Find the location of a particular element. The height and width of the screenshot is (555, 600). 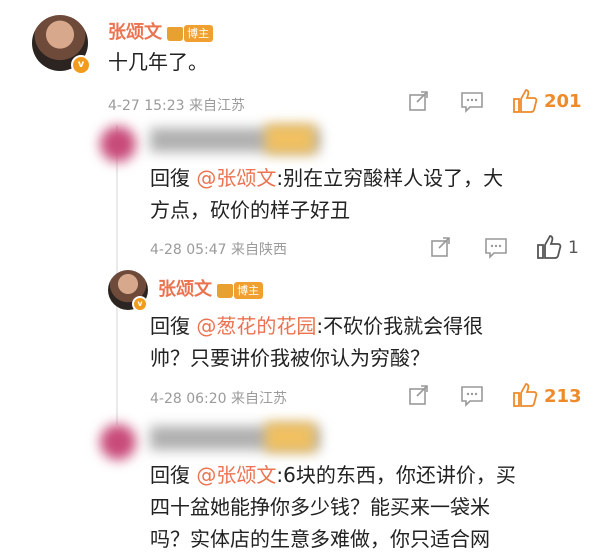

comment-meta: 4-27 15:23 来自江苏 is located at coordinates (176, 105).